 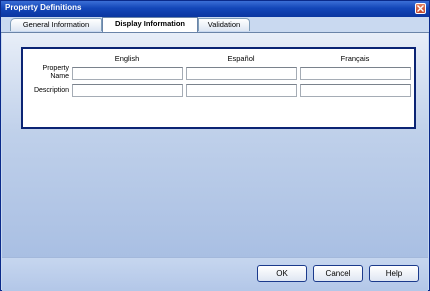 What do you see at coordinates (282, 273) in the screenshot?
I see `ok-button: OK` at bounding box center [282, 273].